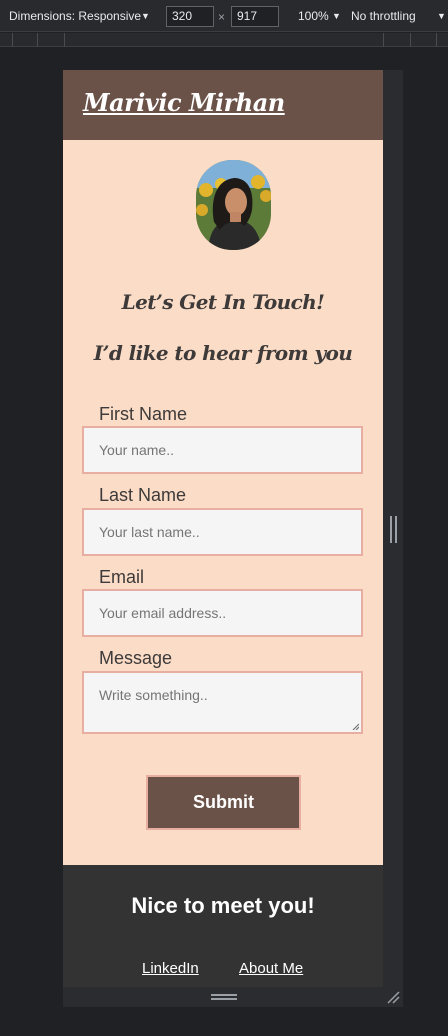 The width and height of the screenshot is (448, 1036). What do you see at coordinates (190, 16) in the screenshot?
I see `width-input: 320` at bounding box center [190, 16].